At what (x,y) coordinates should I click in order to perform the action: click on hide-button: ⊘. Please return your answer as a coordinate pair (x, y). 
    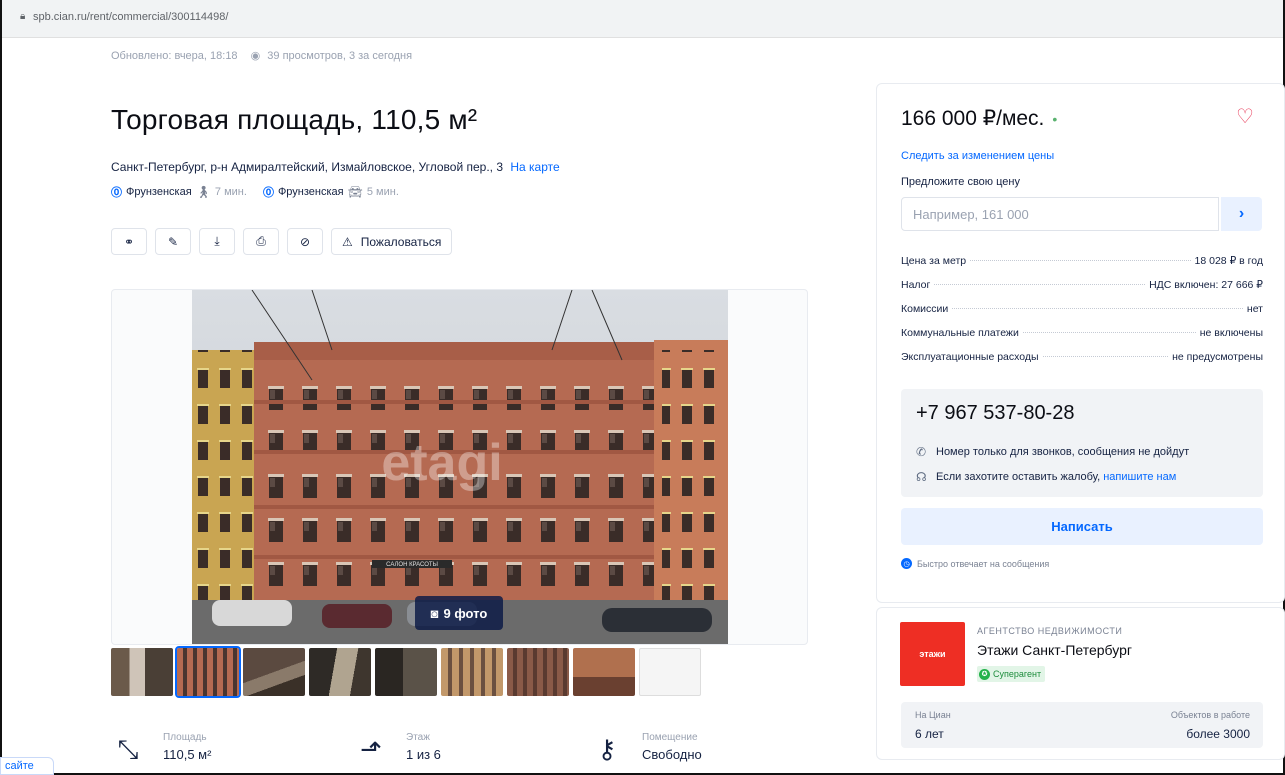
    Looking at the image, I should click on (305, 241).